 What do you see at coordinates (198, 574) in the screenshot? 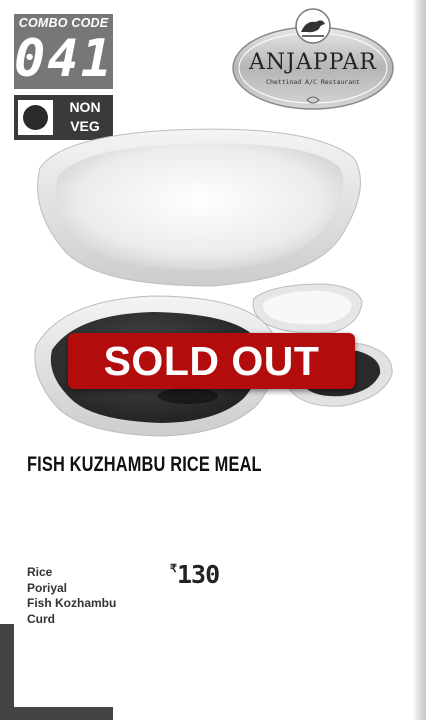
I see `price-value: 130` at bounding box center [198, 574].